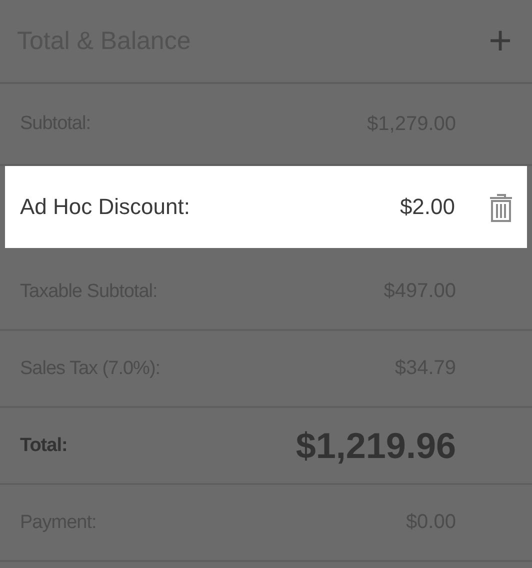 The width and height of the screenshot is (532, 568). Describe the element at coordinates (105, 207) in the screenshot. I see `row-label: Ad Hoc Discount:` at that location.